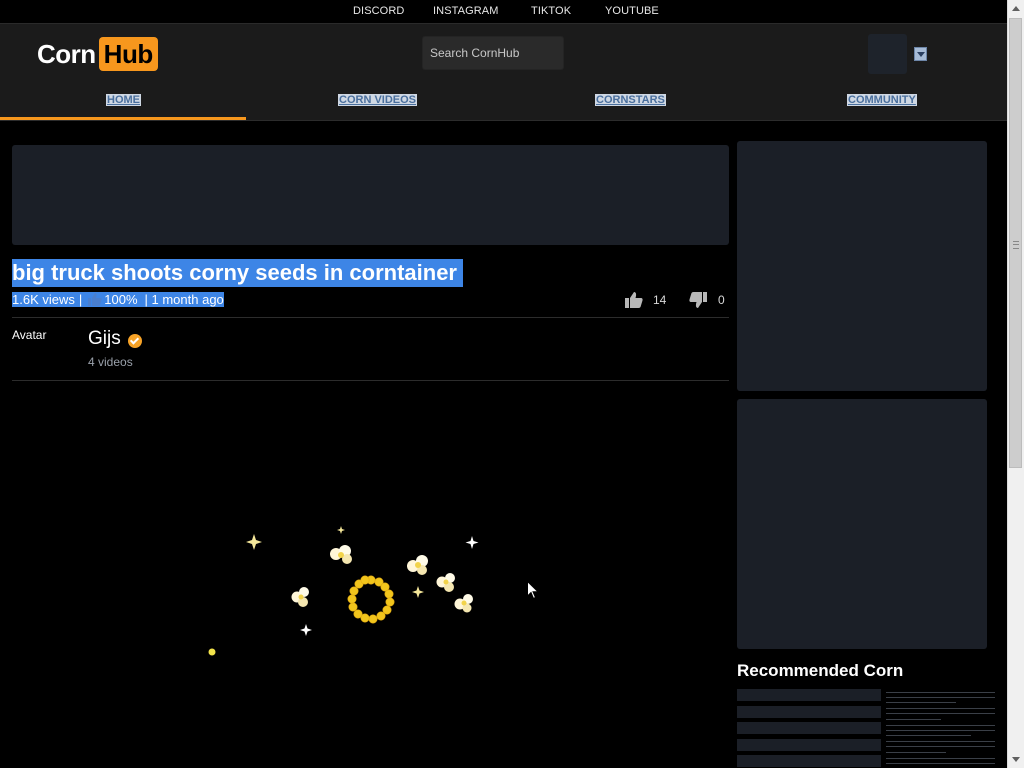  Describe the element at coordinates (104, 339) in the screenshot. I see `uploader-name: Gijs` at that location.